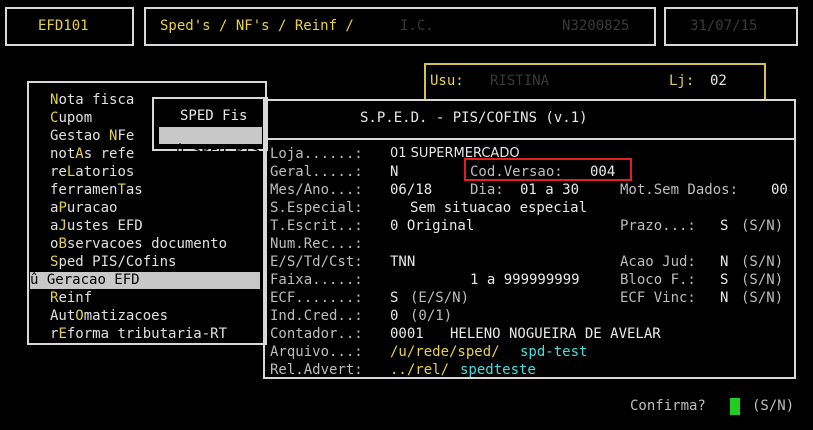  Describe the element at coordinates (62, 208) in the screenshot. I see `menu-item-hotkey: P` at that location.